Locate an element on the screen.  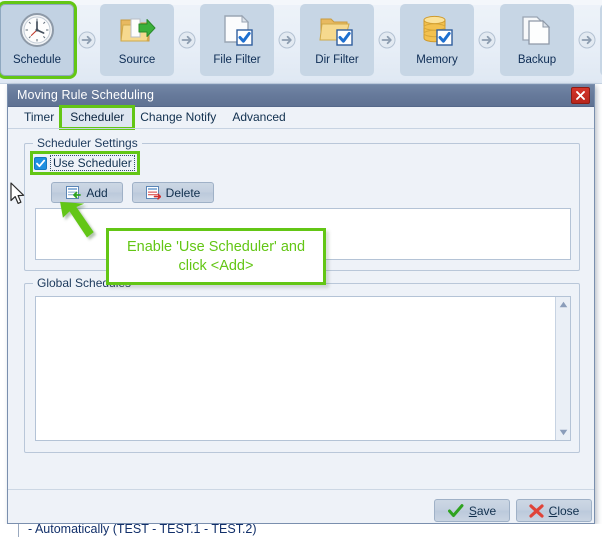
close-icon is located at coordinates (580, 95).